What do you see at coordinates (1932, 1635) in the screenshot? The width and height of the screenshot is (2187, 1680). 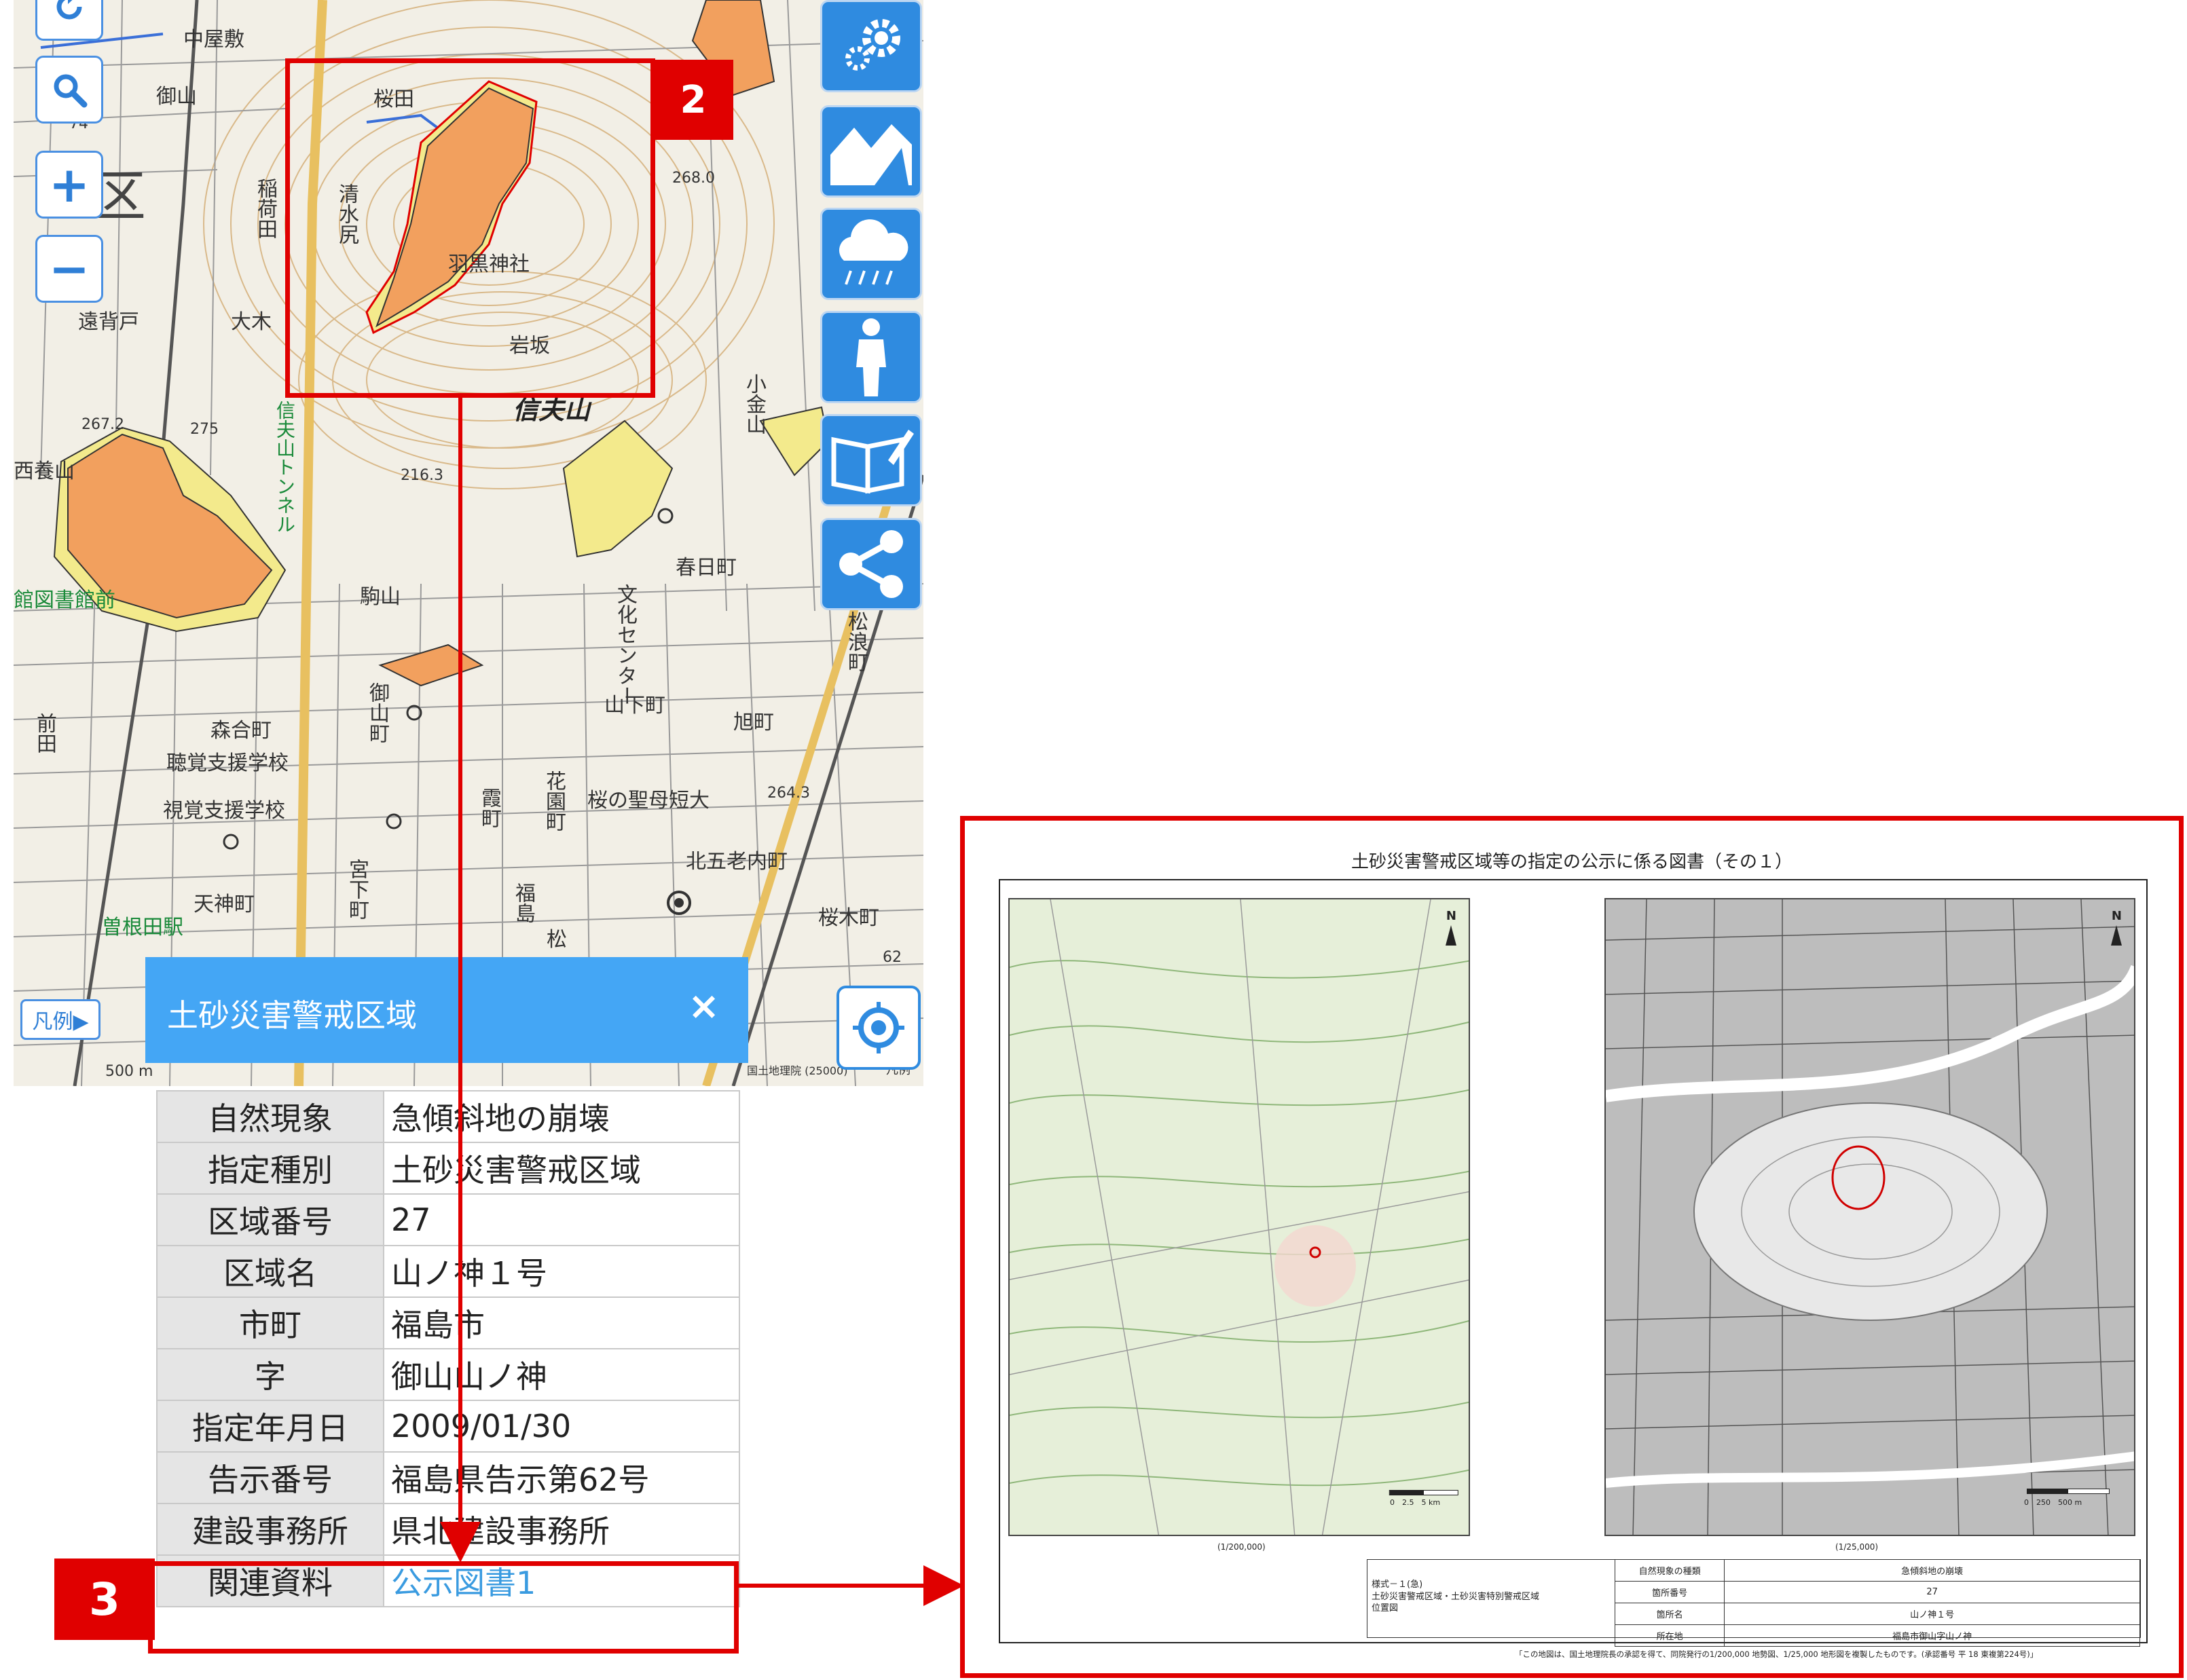 I see `form-value: 福島市御山字山ノ神` at bounding box center [1932, 1635].